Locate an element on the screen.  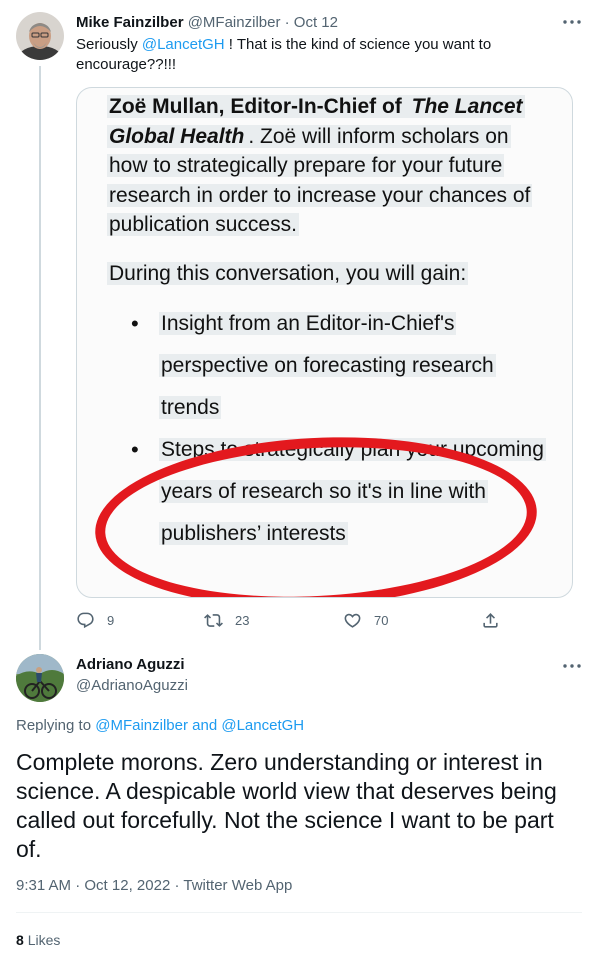
tweet-meta: 9:31 AM · Oct 12, 2022 · Twitter Web App is located at coordinates (154, 886).